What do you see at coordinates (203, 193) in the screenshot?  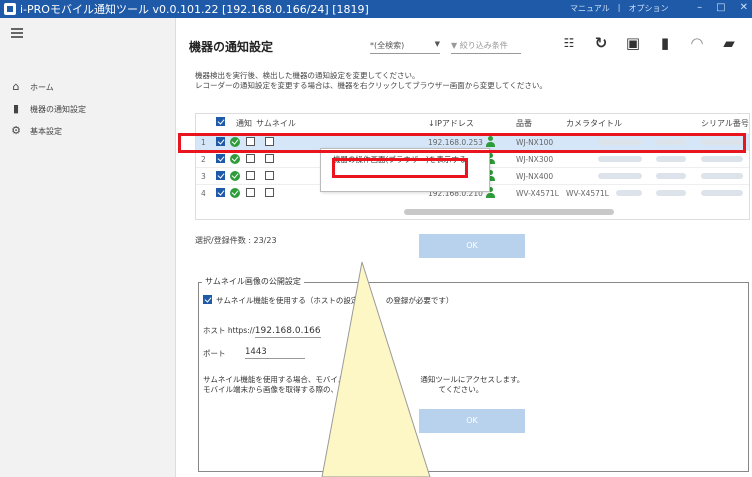 I see `row-index: 4` at bounding box center [203, 193].